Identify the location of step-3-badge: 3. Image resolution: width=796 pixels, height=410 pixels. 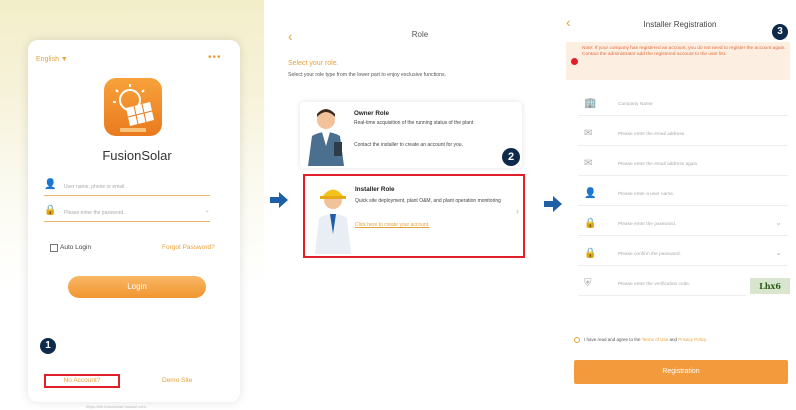
(780, 32).